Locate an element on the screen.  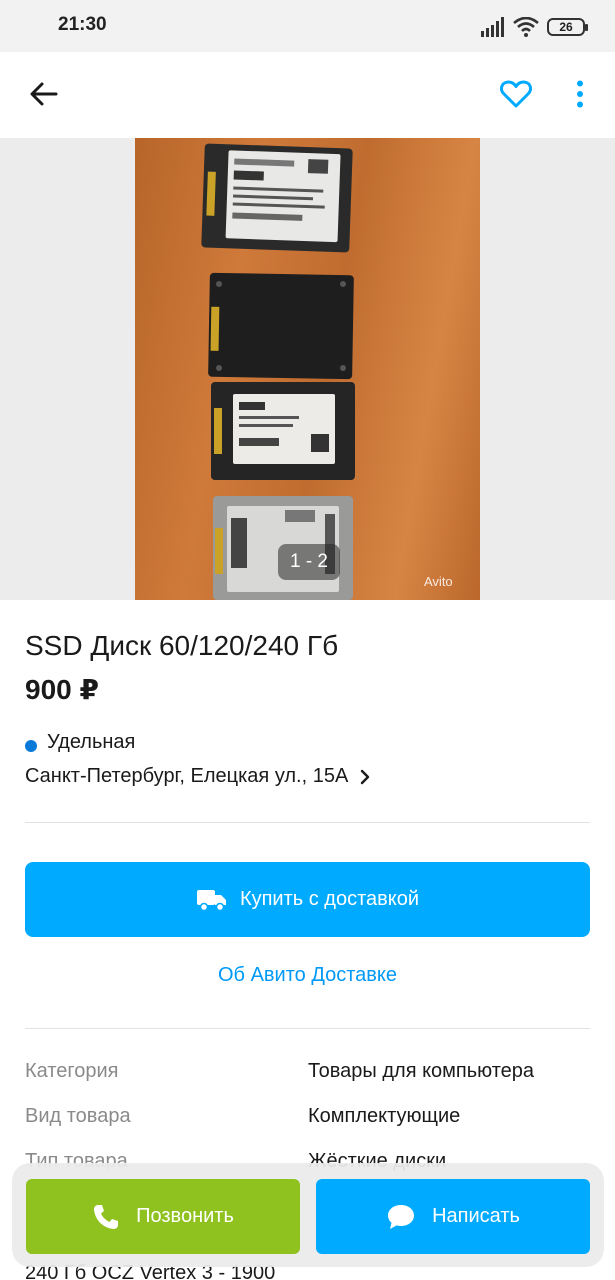
write-button-label: Написать is located at coordinates (476, 1216).